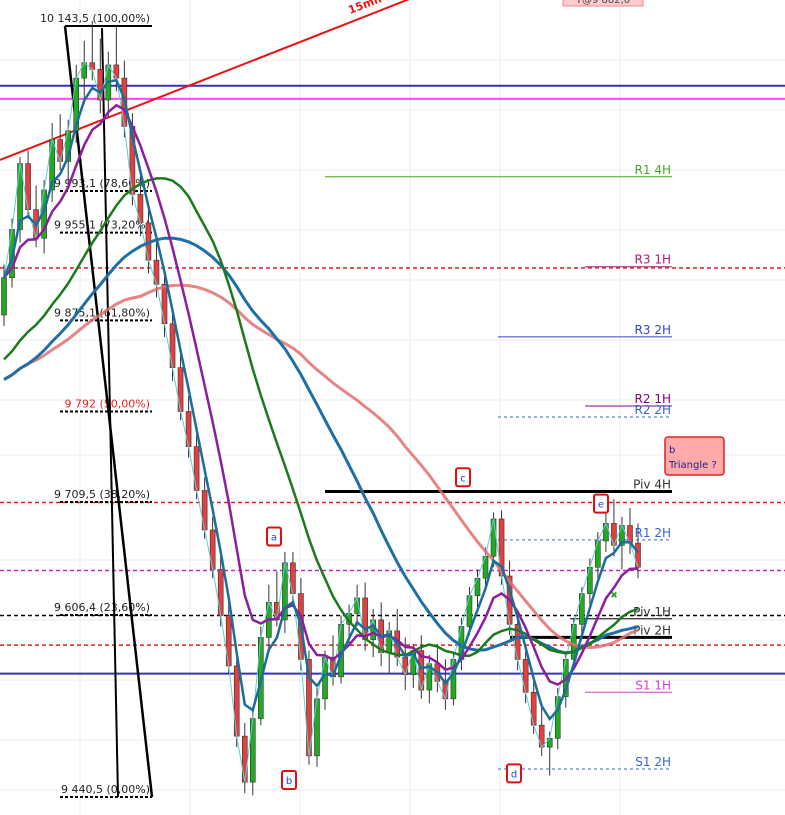  What do you see at coordinates (652, 612) in the screenshot?
I see `pivot-label-7: Piv 1H` at bounding box center [652, 612].